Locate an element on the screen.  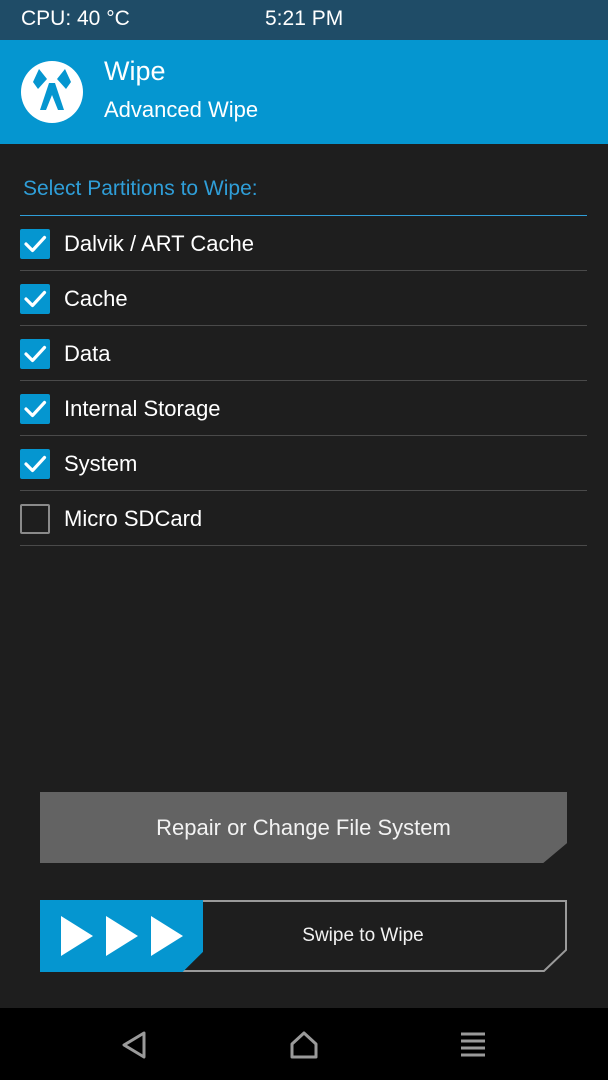
menu-icon is located at coordinates (473, 1045).